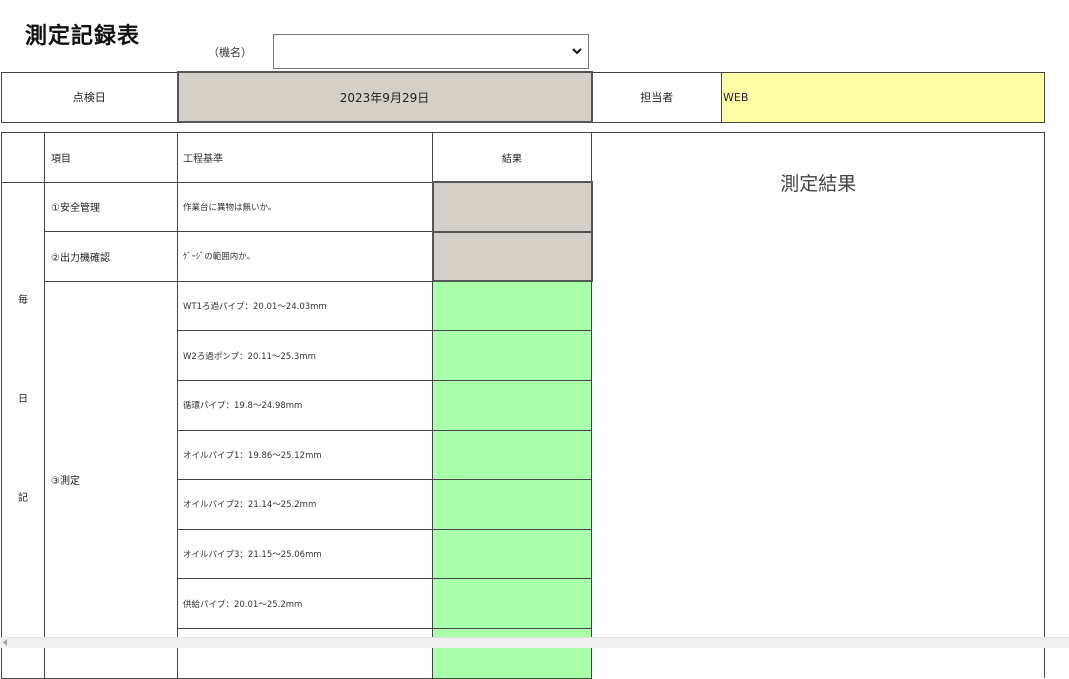 This screenshot has height=679, width=1069. What do you see at coordinates (305, 504) in the screenshot?
I see `standard-cell: オイルパイプ2：21.14～25.2mm` at bounding box center [305, 504].